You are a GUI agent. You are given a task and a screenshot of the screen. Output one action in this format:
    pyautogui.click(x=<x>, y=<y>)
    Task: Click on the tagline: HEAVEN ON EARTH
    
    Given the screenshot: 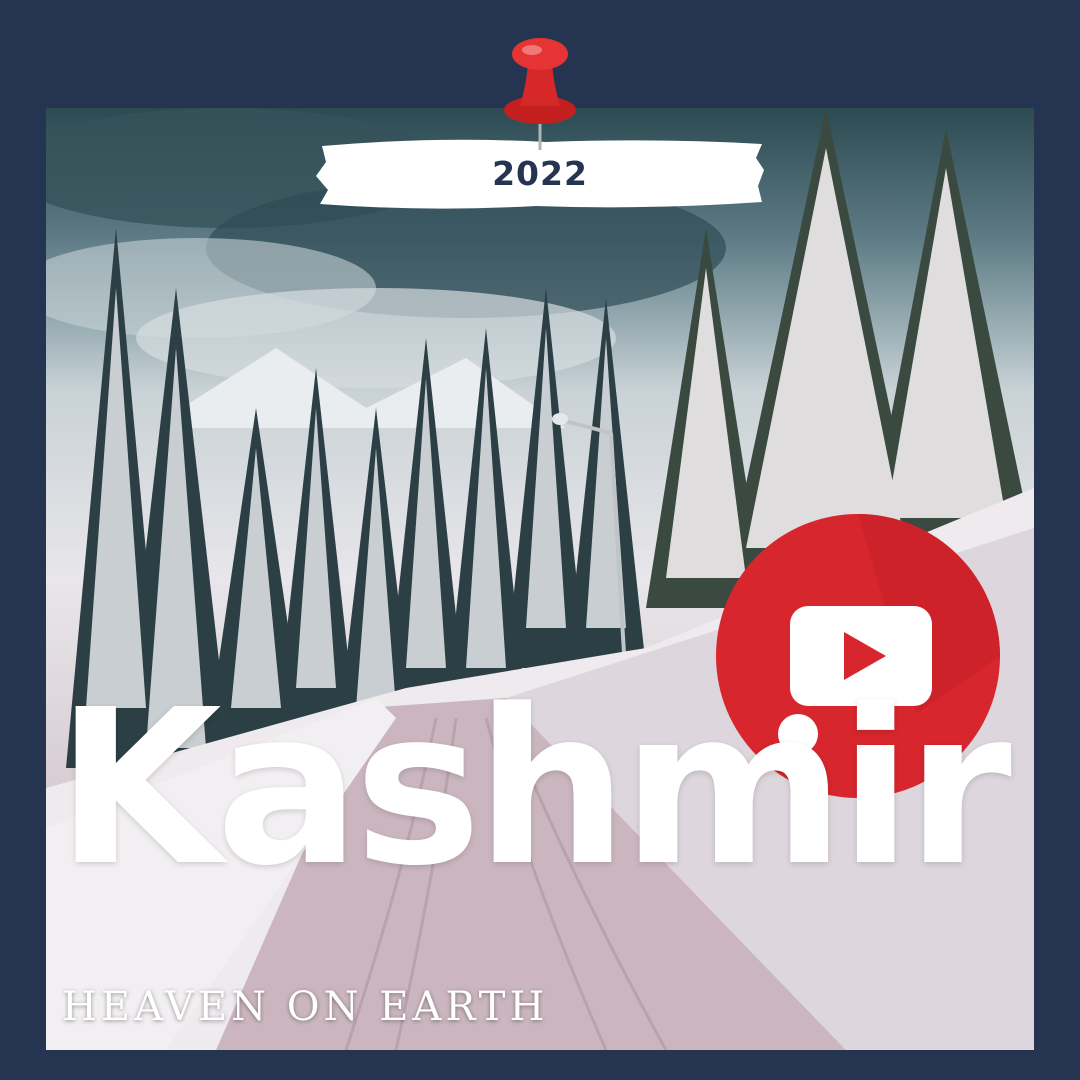 What is the action you would take?
    pyautogui.click(x=305, y=1007)
    